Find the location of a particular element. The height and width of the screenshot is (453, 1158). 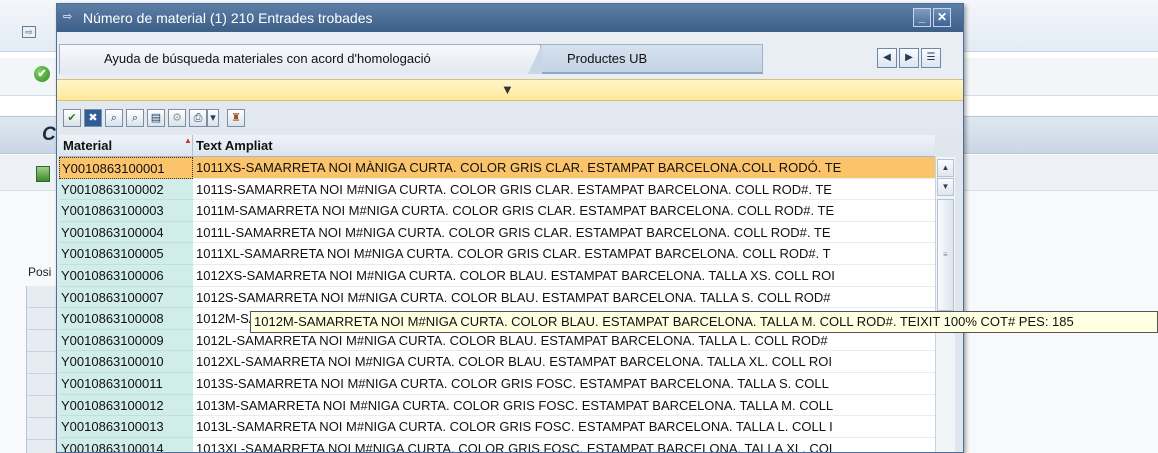

arrow-right-icon: ▶ is located at coordinates (909, 58).